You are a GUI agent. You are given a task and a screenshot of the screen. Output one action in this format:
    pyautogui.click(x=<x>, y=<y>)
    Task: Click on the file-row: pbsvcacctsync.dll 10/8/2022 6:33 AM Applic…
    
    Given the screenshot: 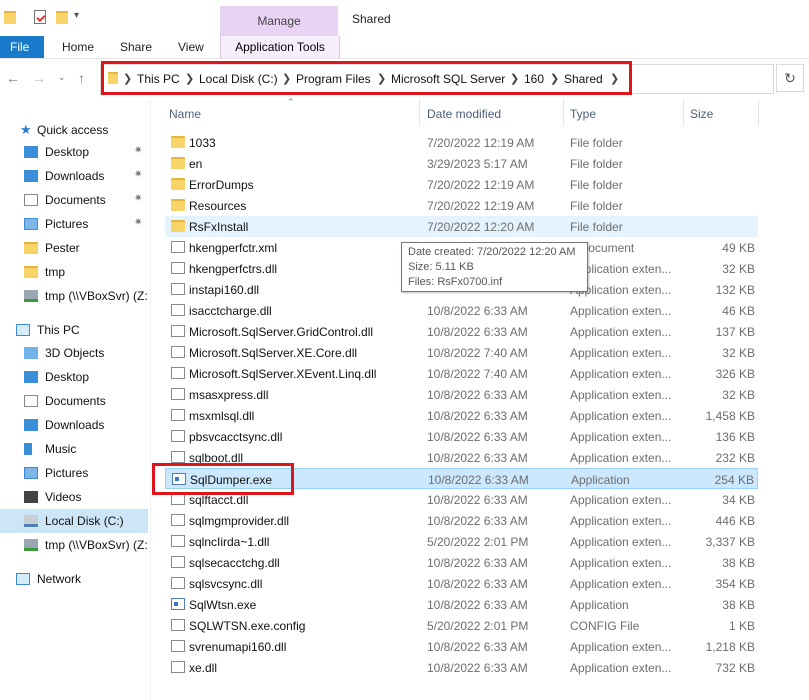 What is the action you would take?
    pyautogui.click(x=461, y=436)
    